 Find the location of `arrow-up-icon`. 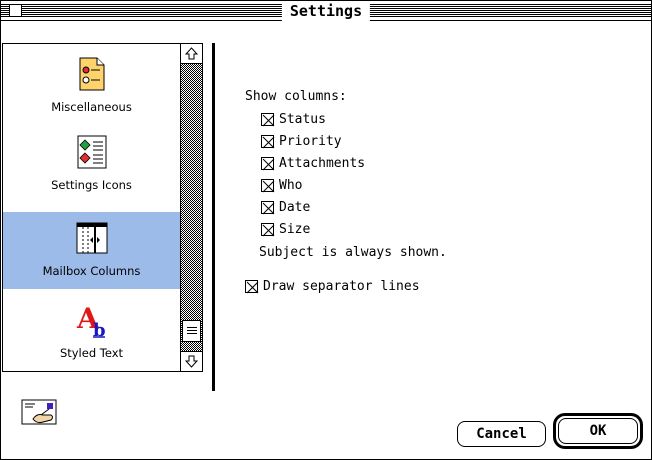

arrow-up-icon is located at coordinates (191, 53).